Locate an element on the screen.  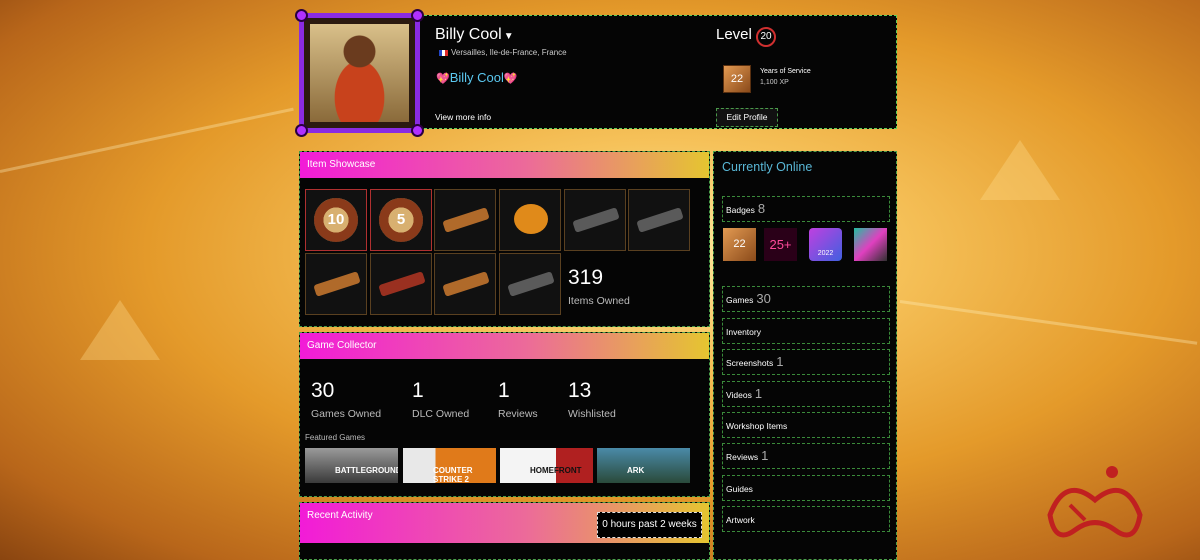
sidebar-item-label: Guides is located at coordinates (739, 489).